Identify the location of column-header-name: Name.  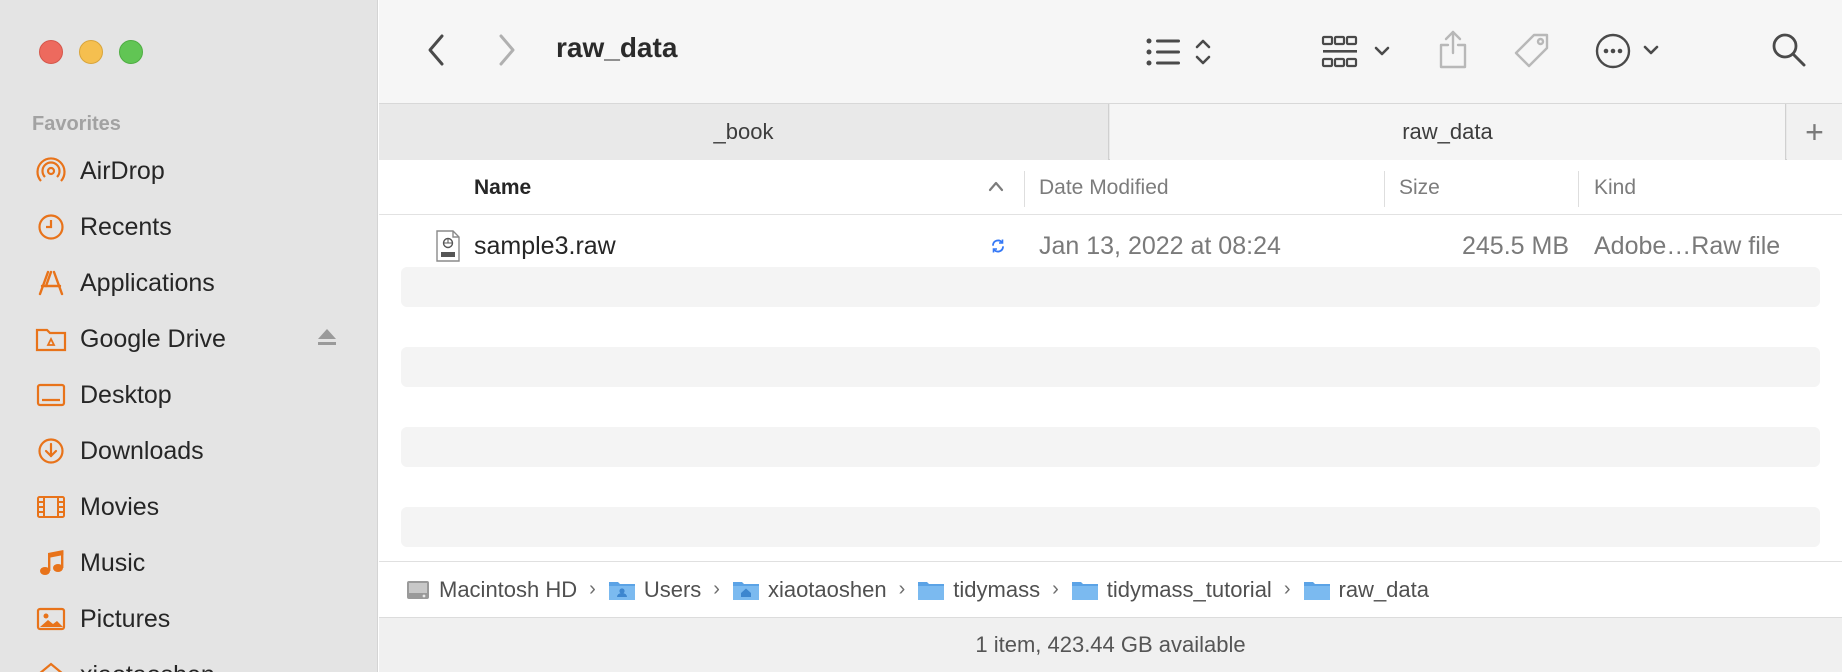
(502, 188).